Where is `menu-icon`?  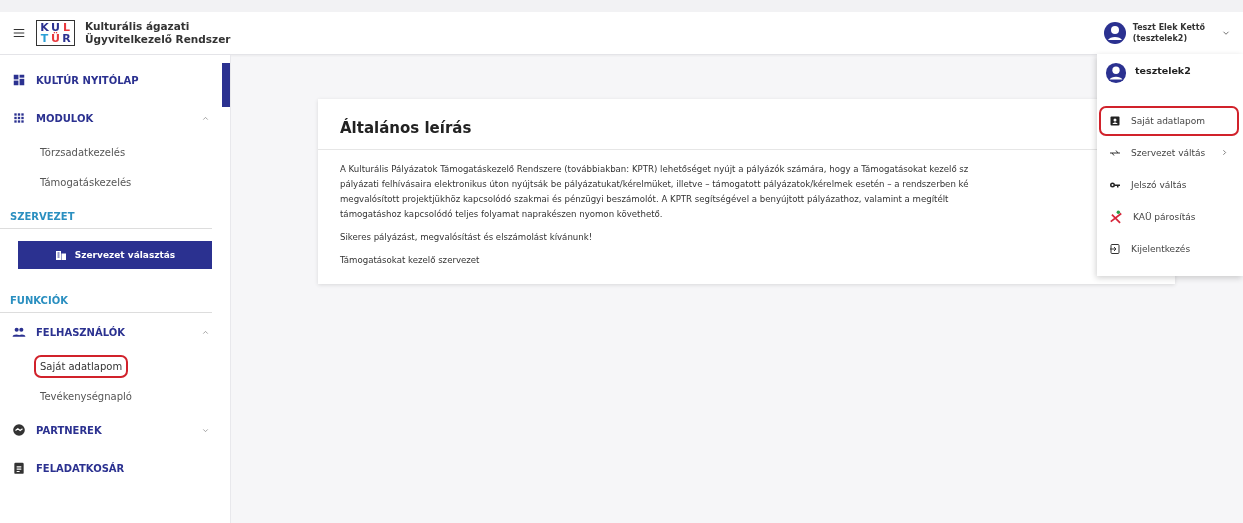
menu-icon is located at coordinates (19, 33).